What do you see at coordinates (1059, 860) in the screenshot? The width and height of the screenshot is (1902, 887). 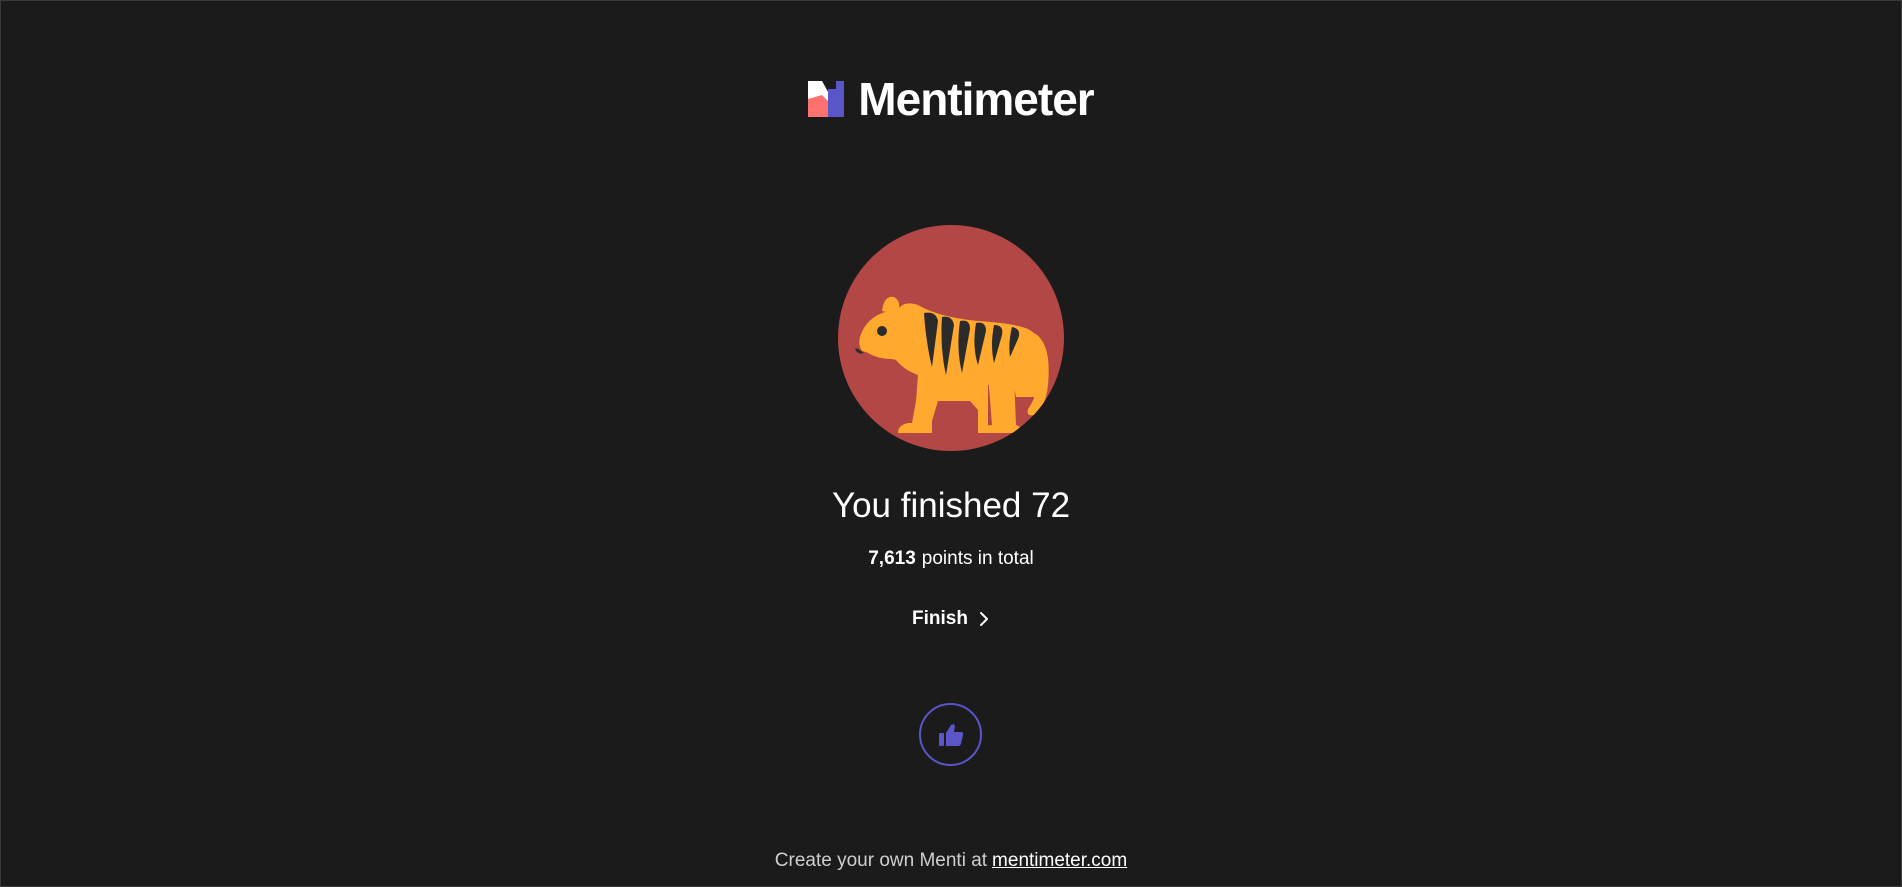 I see `mentimeter-link: mentimeter.com` at bounding box center [1059, 860].